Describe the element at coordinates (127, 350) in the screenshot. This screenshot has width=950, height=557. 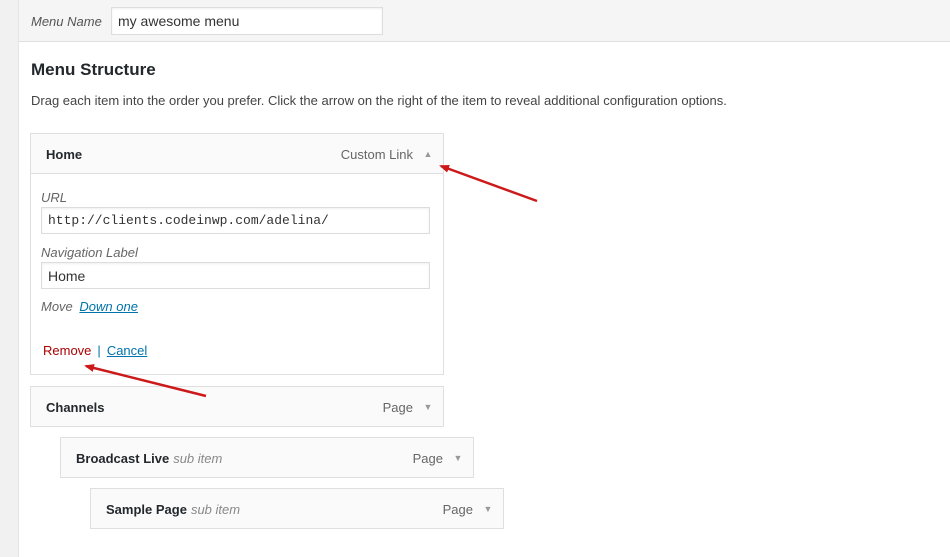
I see `cancel-link: Cancel` at that location.